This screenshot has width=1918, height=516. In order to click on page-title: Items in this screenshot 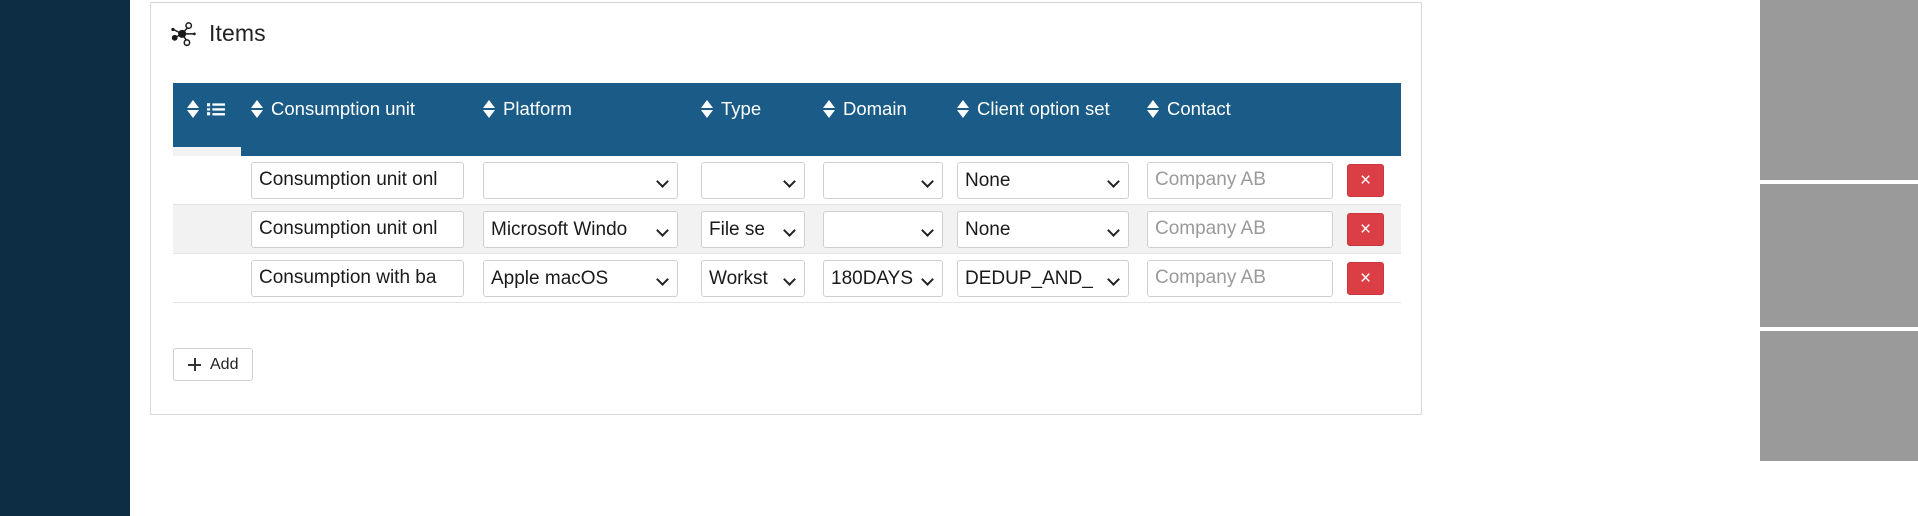, I will do `click(237, 32)`.